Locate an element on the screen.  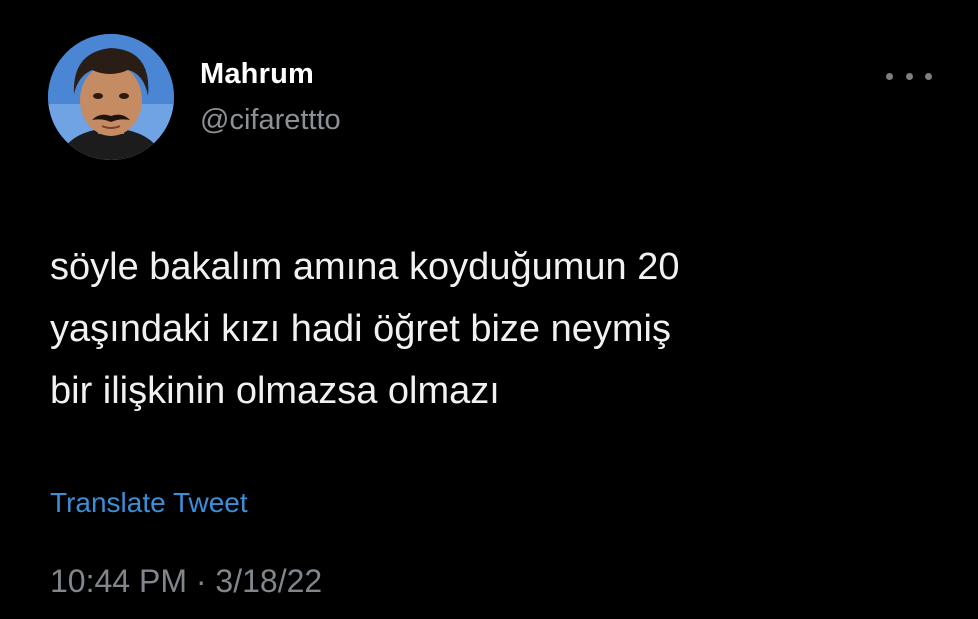
author-handle: @cifarettto is located at coordinates (270, 120).